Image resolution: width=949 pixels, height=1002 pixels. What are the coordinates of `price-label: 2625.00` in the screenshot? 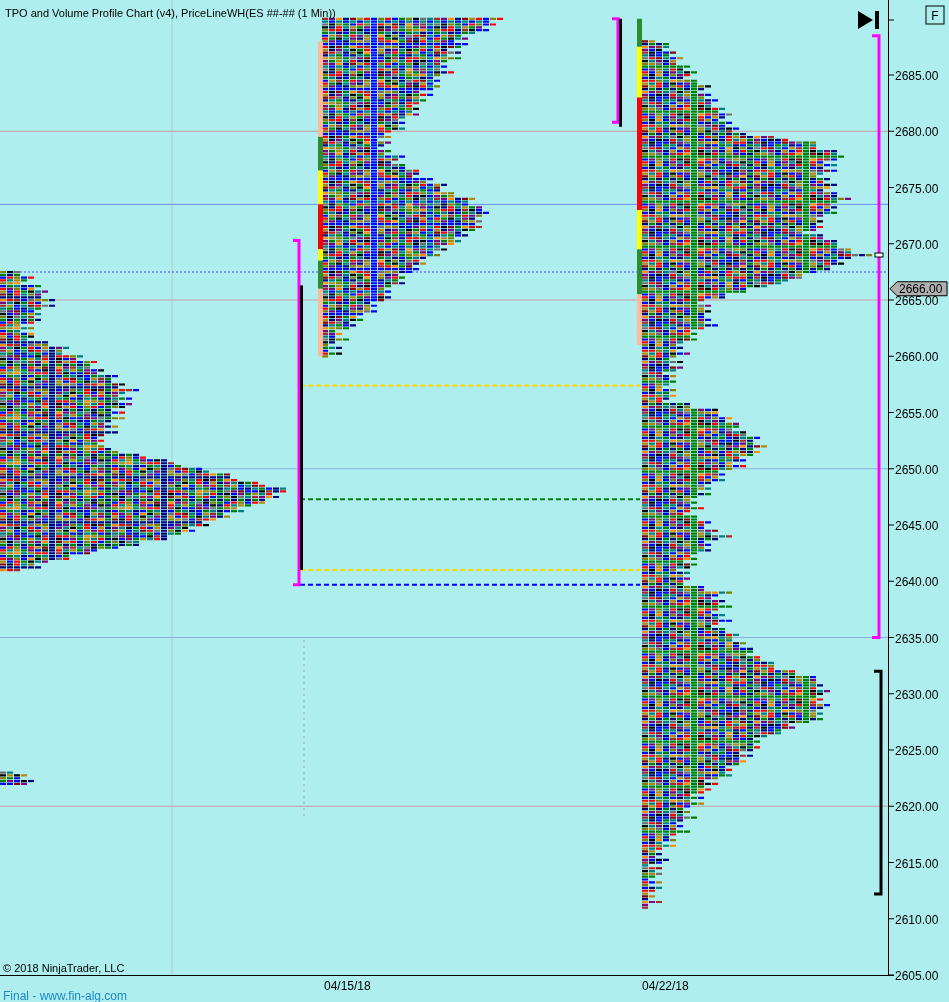 It's located at (917, 751).